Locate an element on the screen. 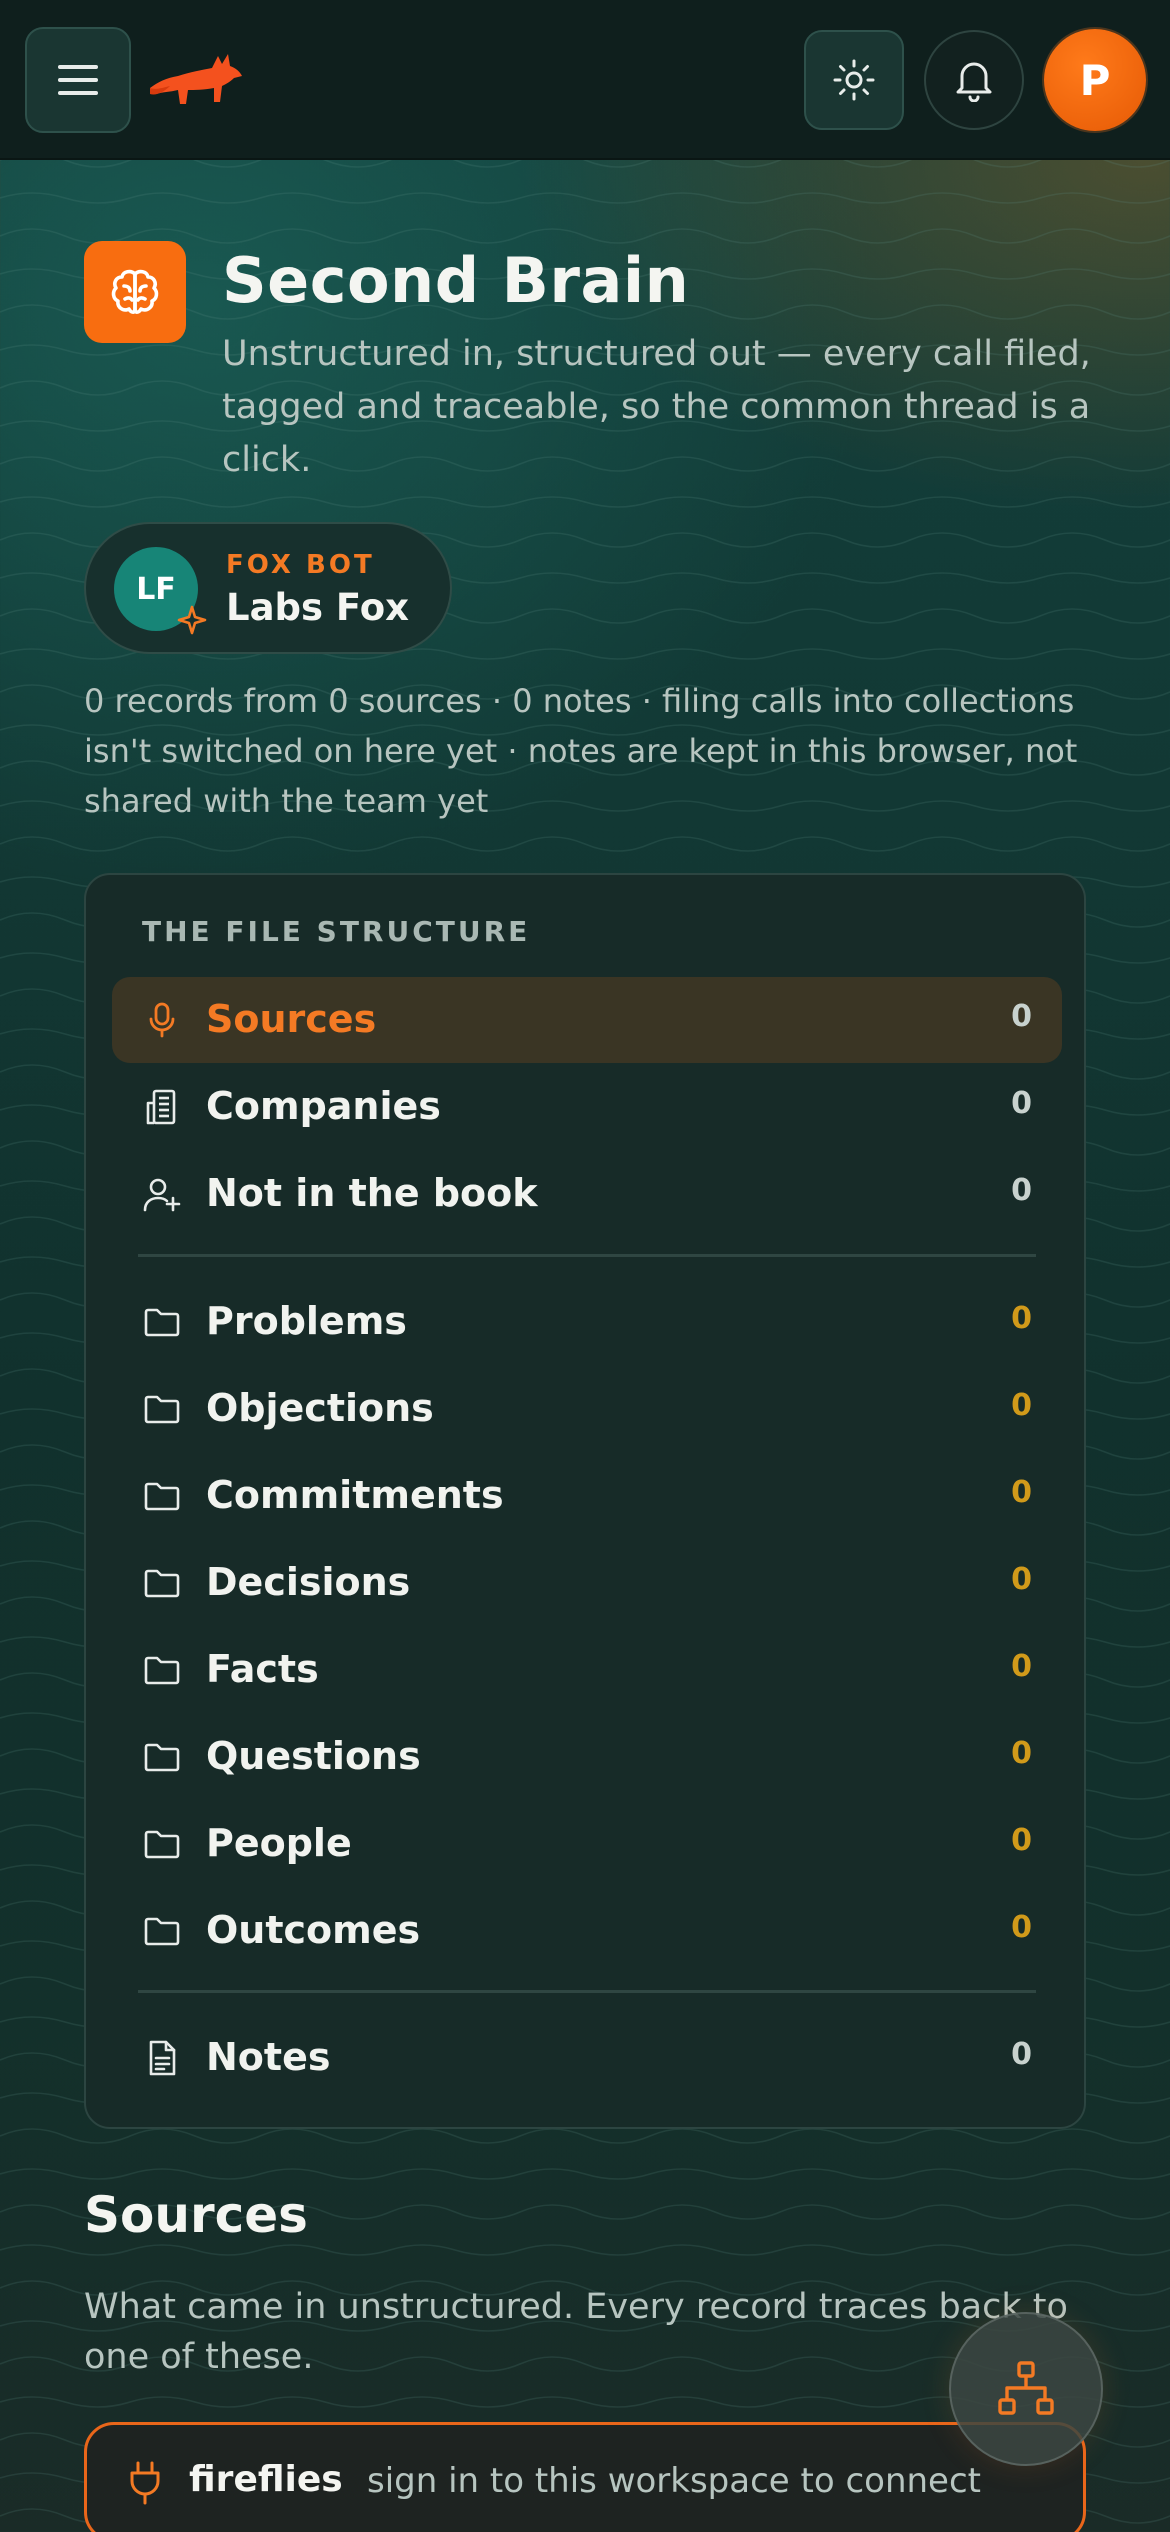 The height and width of the screenshot is (2532, 1170). source-name: fireflies is located at coordinates (266, 2479).